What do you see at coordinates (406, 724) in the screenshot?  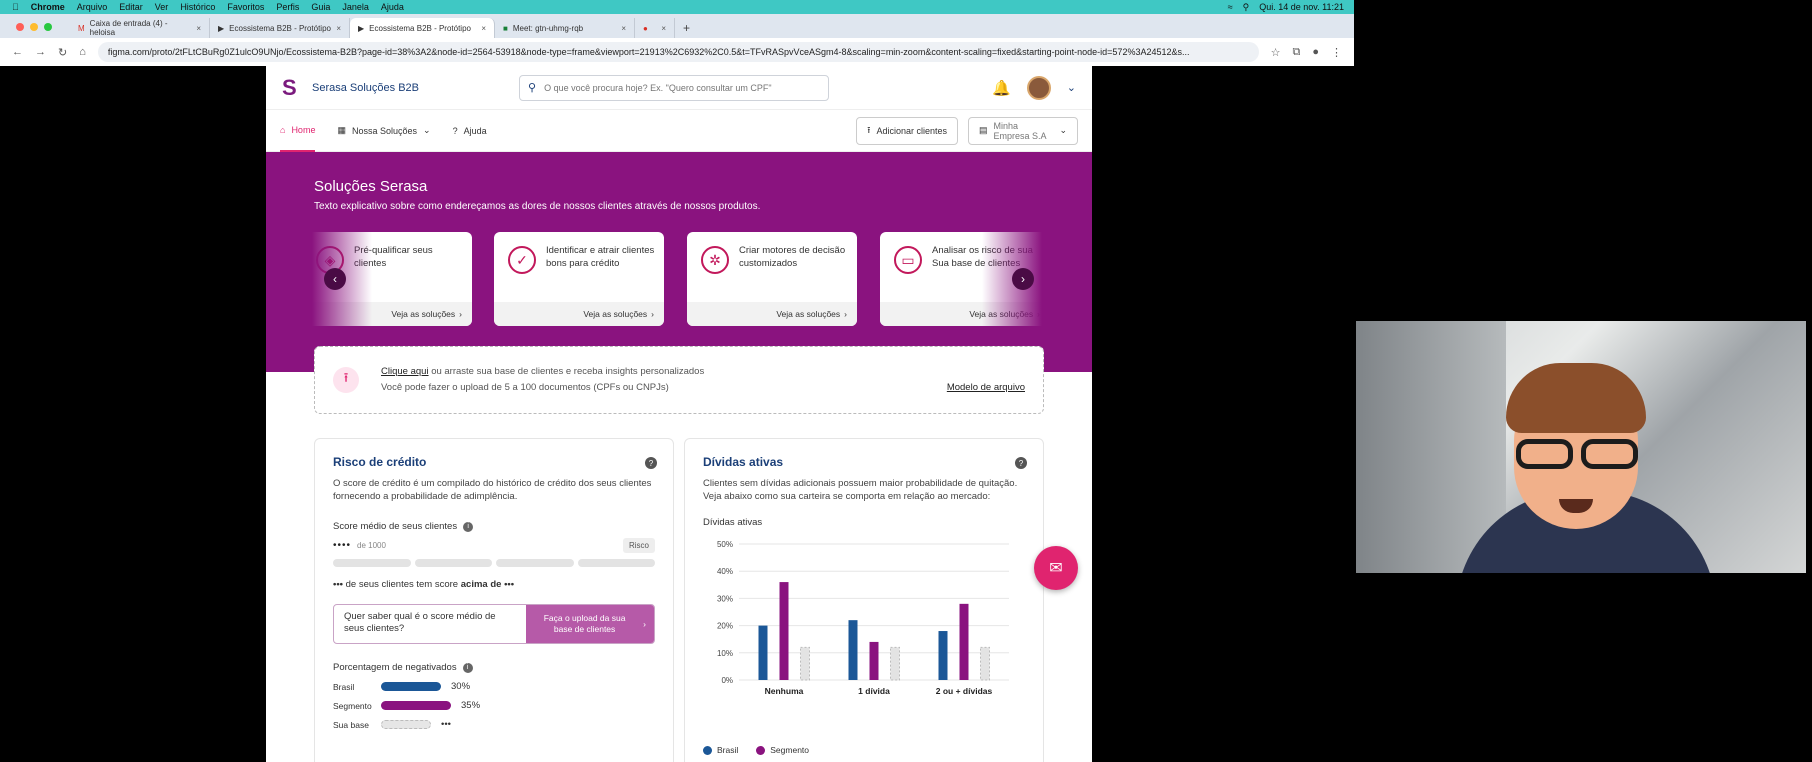 I see `negatives-bar` at bounding box center [406, 724].